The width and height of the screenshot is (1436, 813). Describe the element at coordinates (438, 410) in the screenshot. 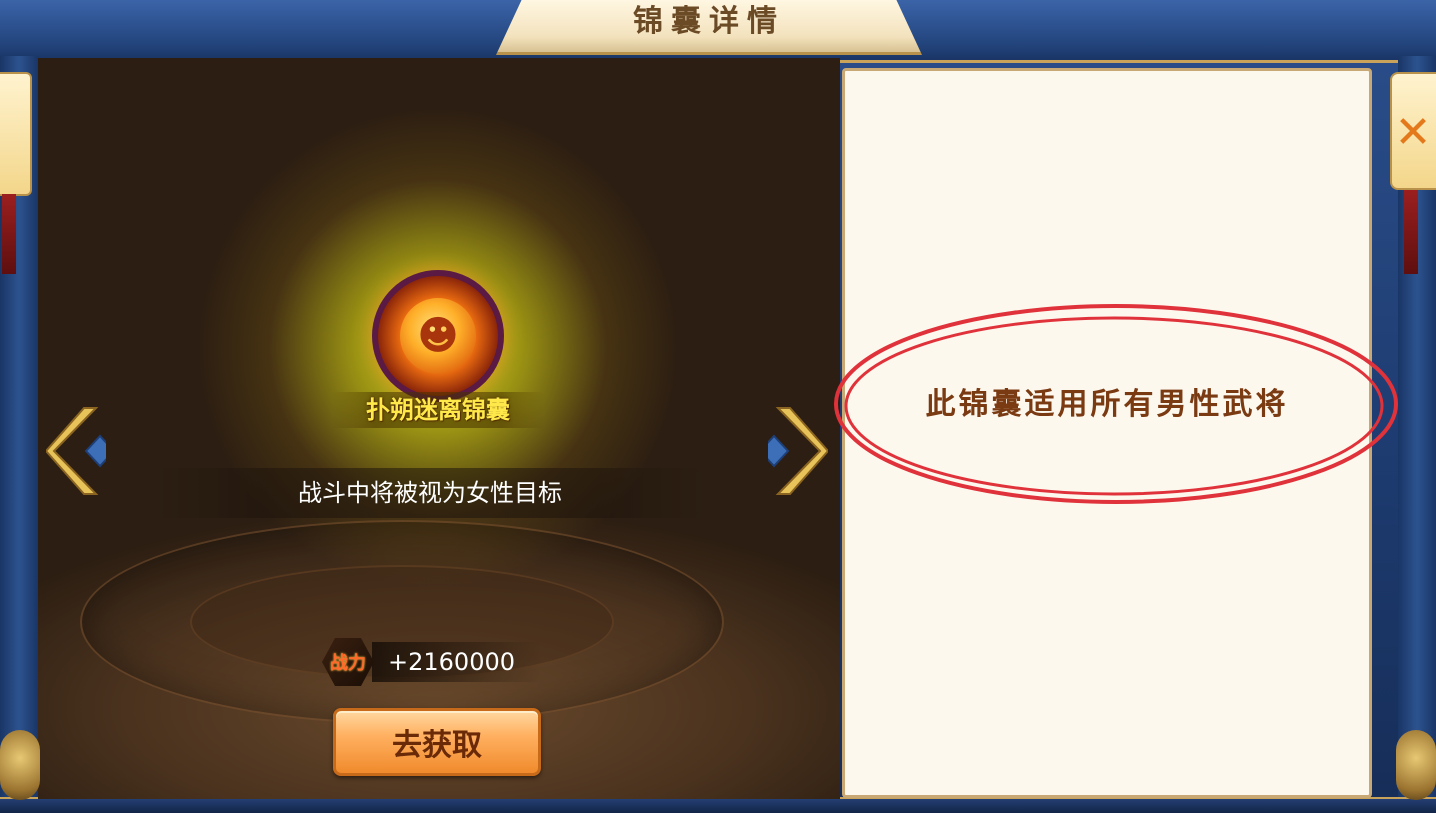

I see `item-name: 扑朔迷离锦囊` at that location.